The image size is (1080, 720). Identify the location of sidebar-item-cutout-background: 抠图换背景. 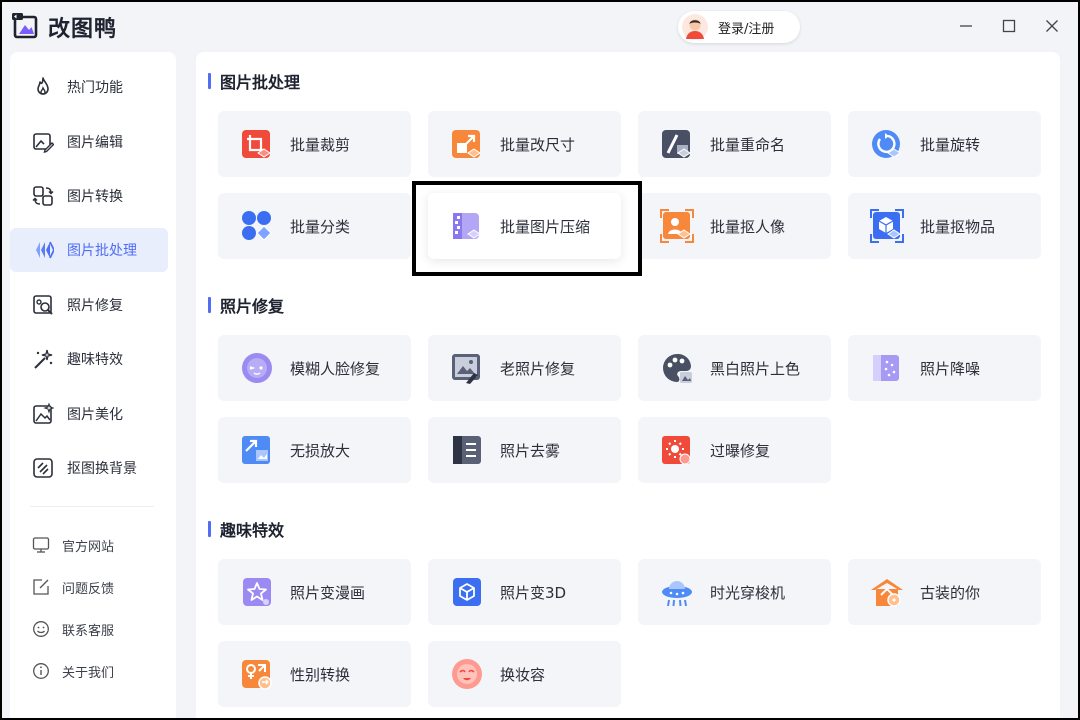
(89, 468).